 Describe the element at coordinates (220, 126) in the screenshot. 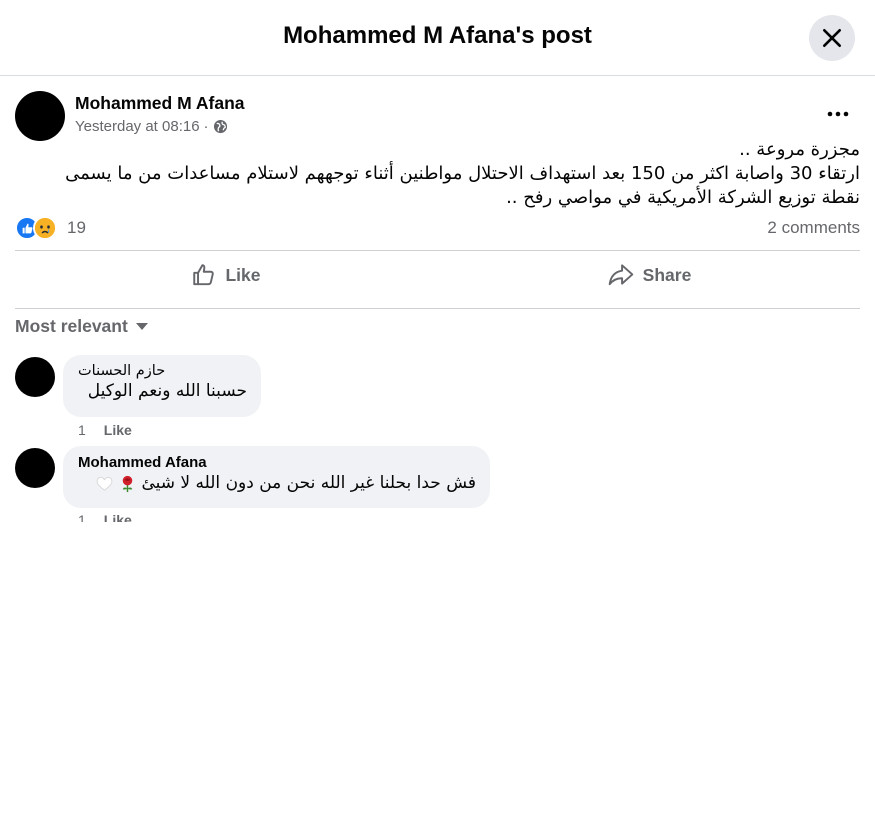

I see `globe-icon` at that location.